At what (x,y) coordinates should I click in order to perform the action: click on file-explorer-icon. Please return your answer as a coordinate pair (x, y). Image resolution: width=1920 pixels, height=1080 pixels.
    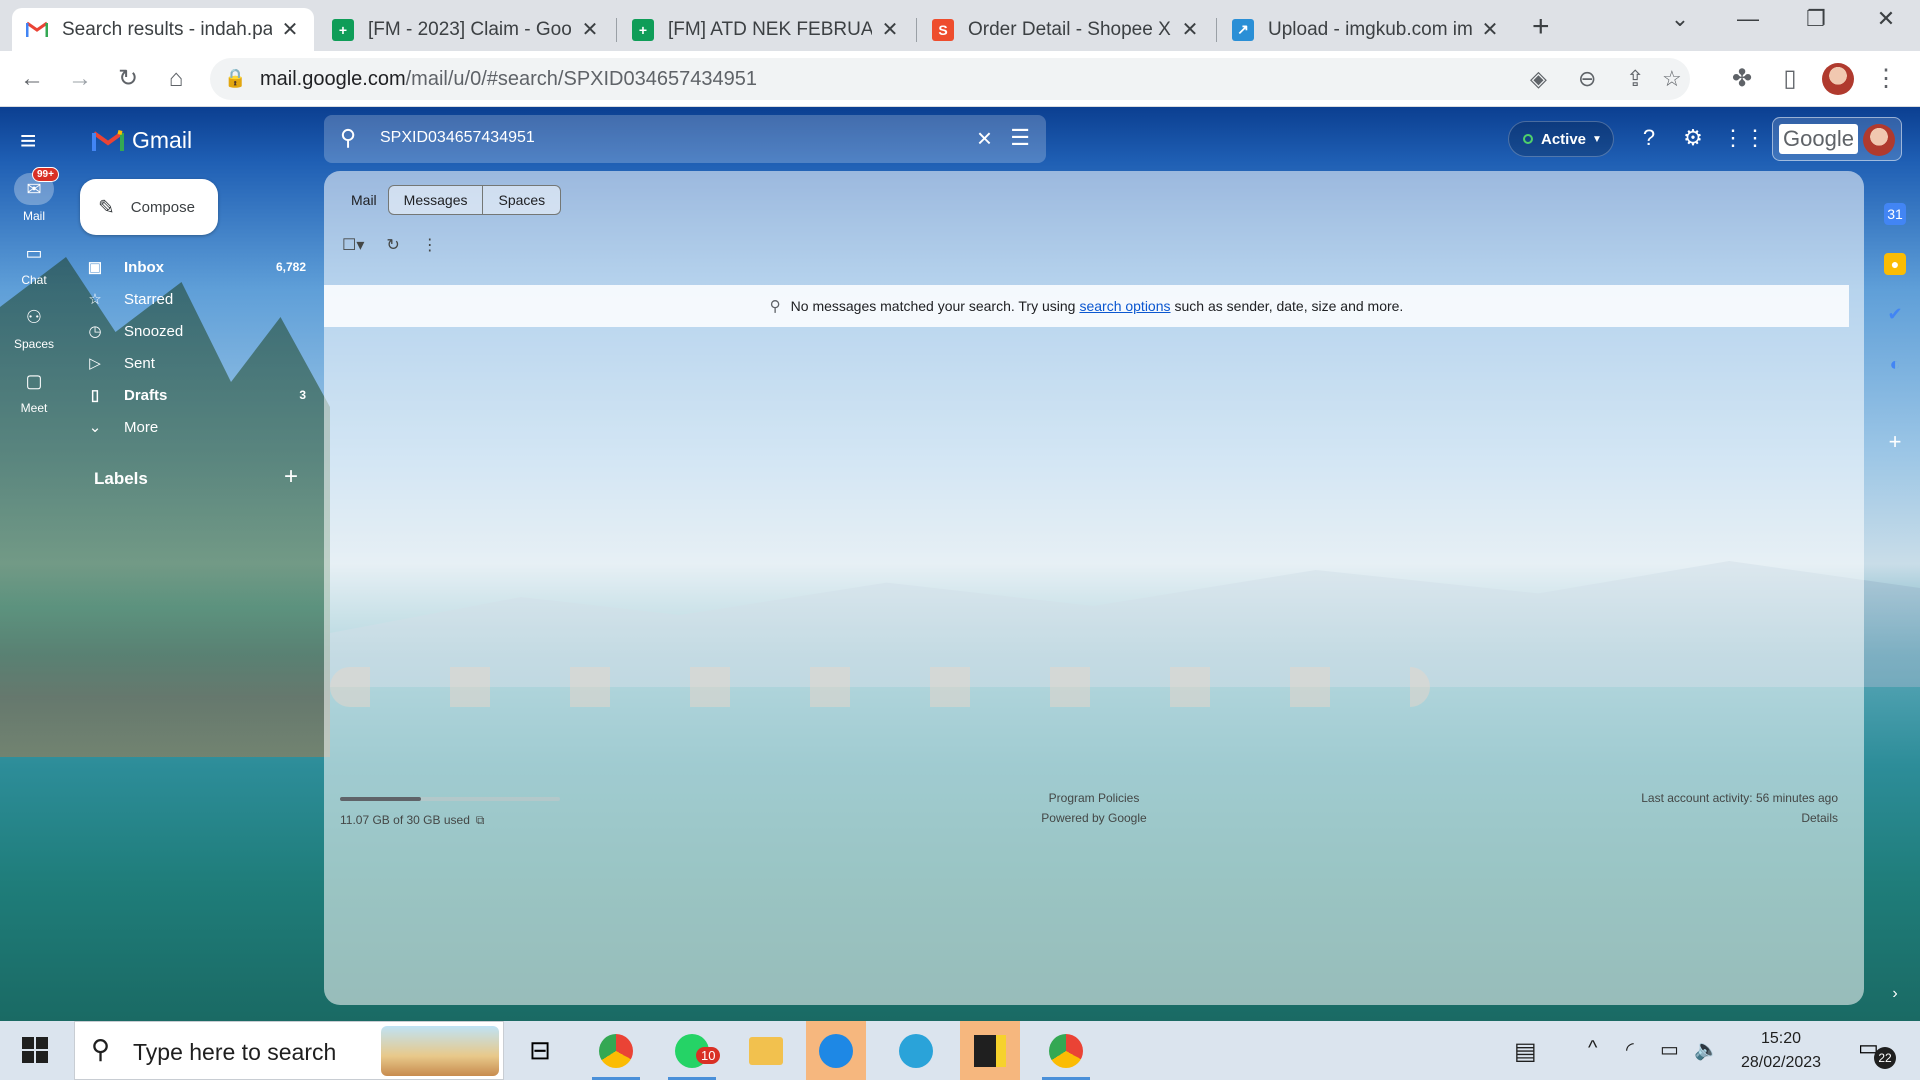
    Looking at the image, I should click on (766, 1050).